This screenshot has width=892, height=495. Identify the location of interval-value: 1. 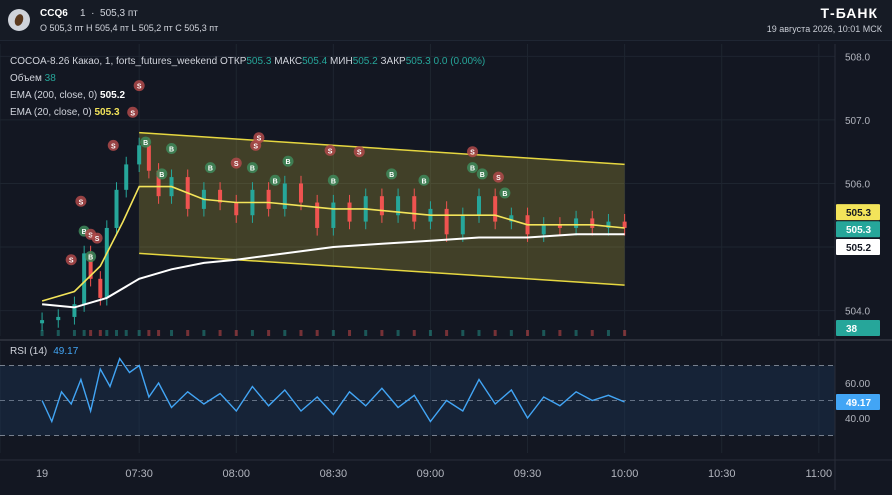
(83, 13).